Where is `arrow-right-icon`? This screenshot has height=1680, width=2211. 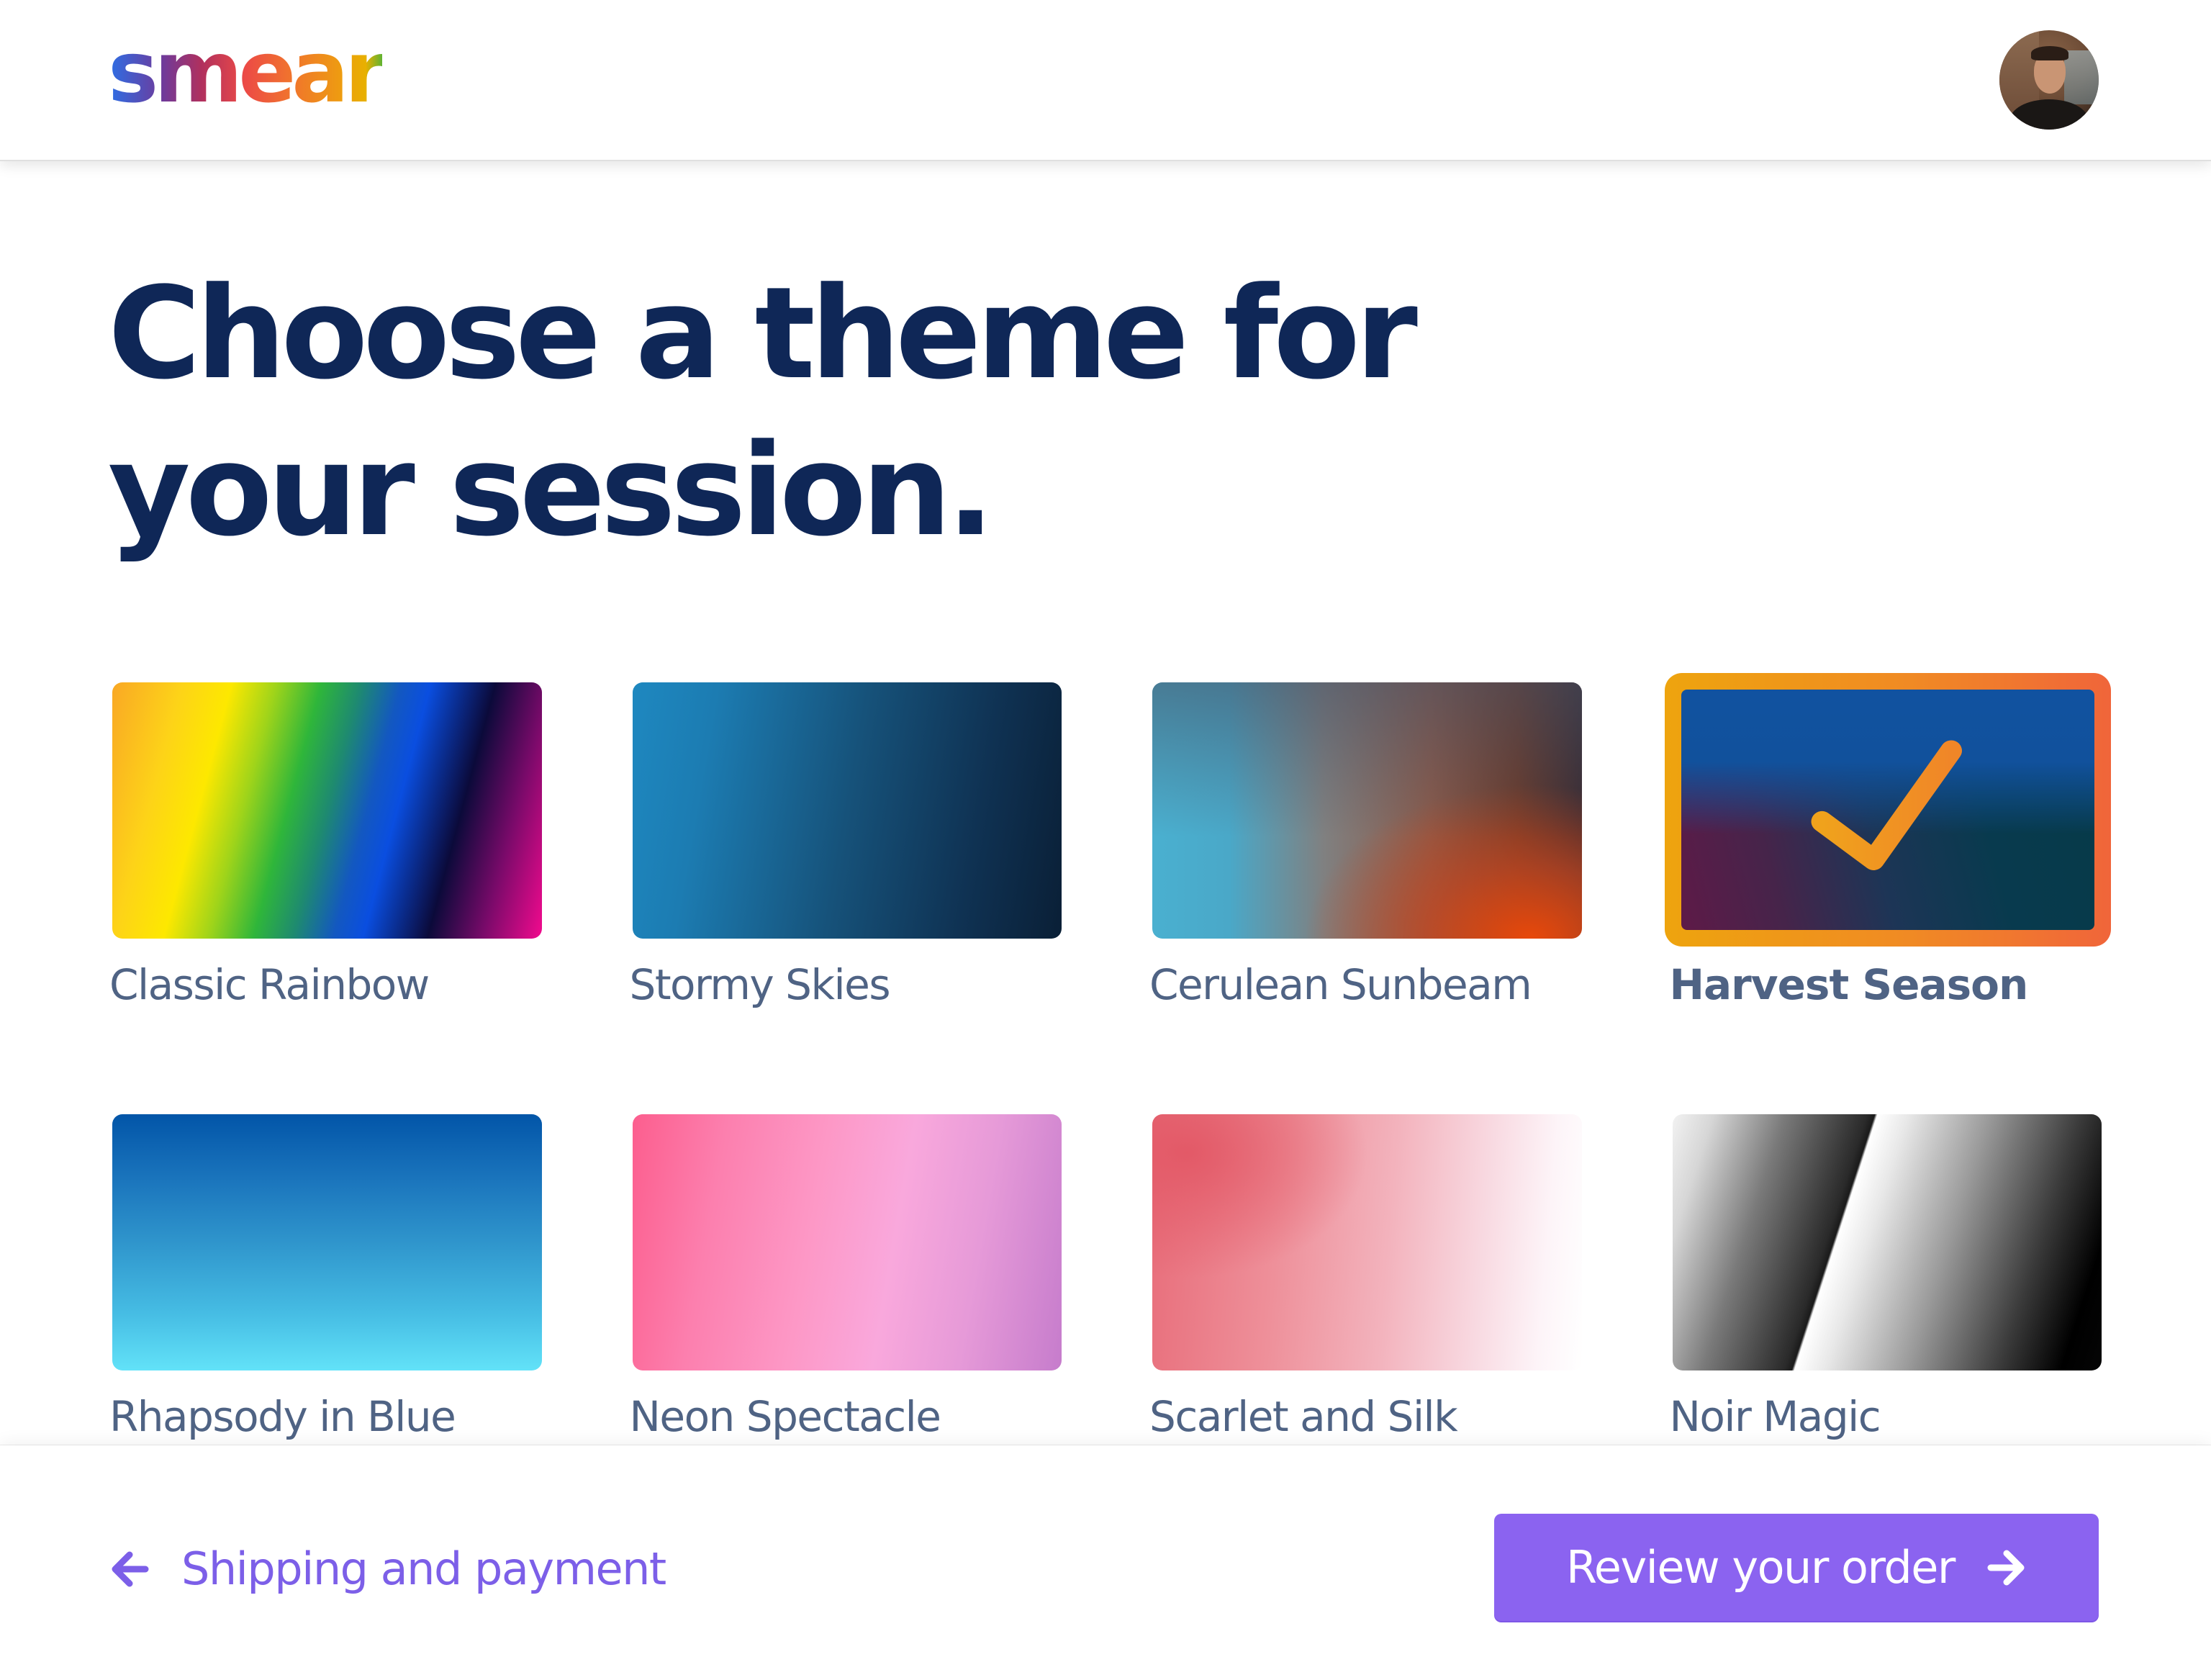 arrow-right-icon is located at coordinates (2006, 1567).